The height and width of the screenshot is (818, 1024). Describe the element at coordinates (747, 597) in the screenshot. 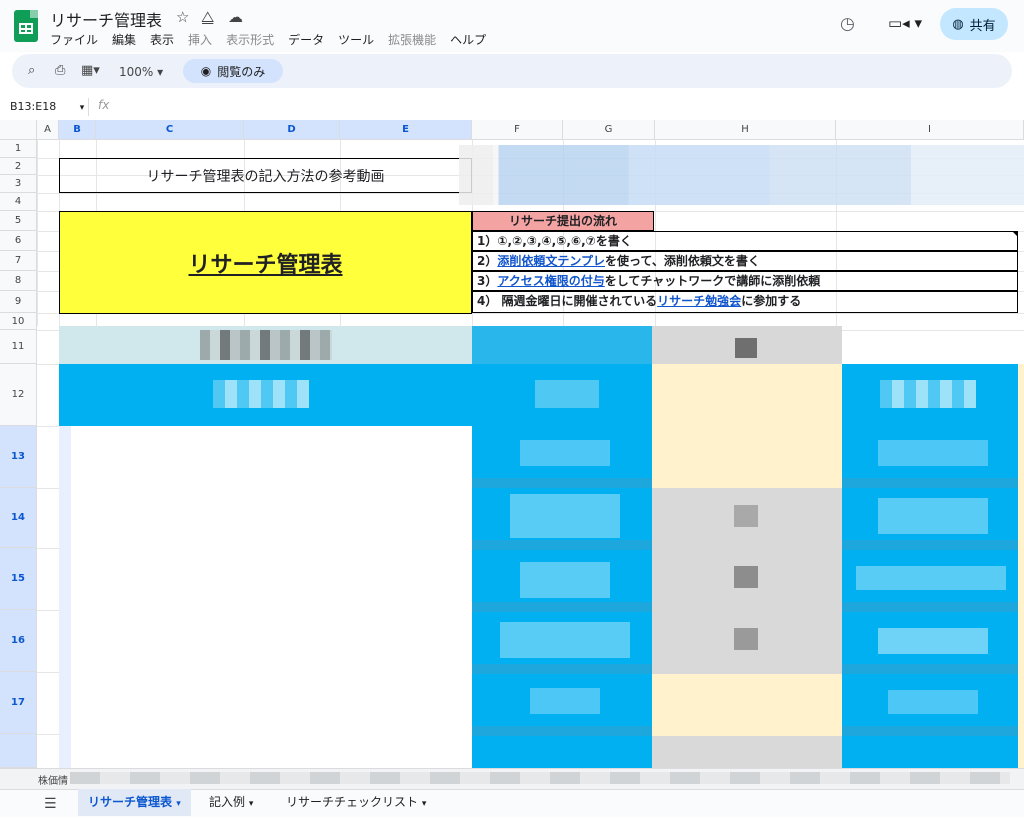

I see `blurred-data-column-h` at that location.